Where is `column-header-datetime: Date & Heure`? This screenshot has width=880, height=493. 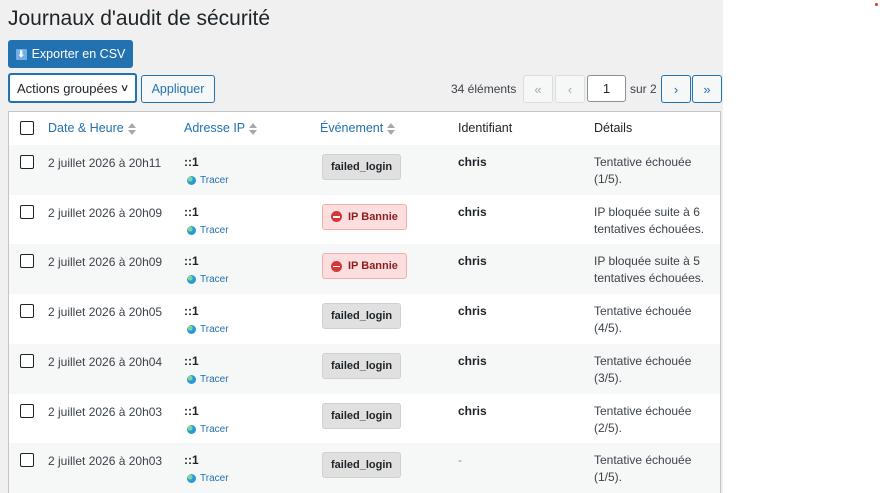
column-header-datetime: Date & Heure is located at coordinates (92, 128).